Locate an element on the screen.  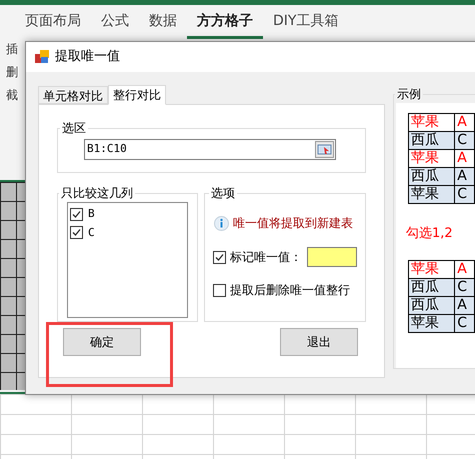
exit-button: 退出 is located at coordinates (319, 342).